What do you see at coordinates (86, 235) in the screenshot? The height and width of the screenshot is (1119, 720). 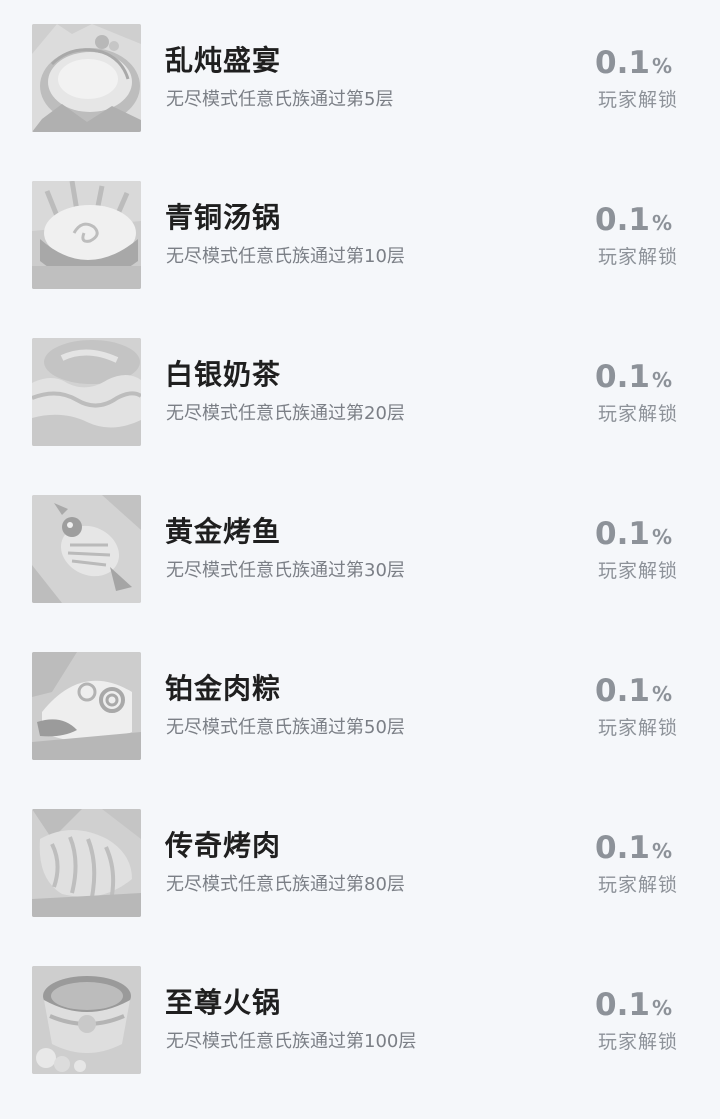 I see `bronze-soup-pot-icon` at bounding box center [86, 235].